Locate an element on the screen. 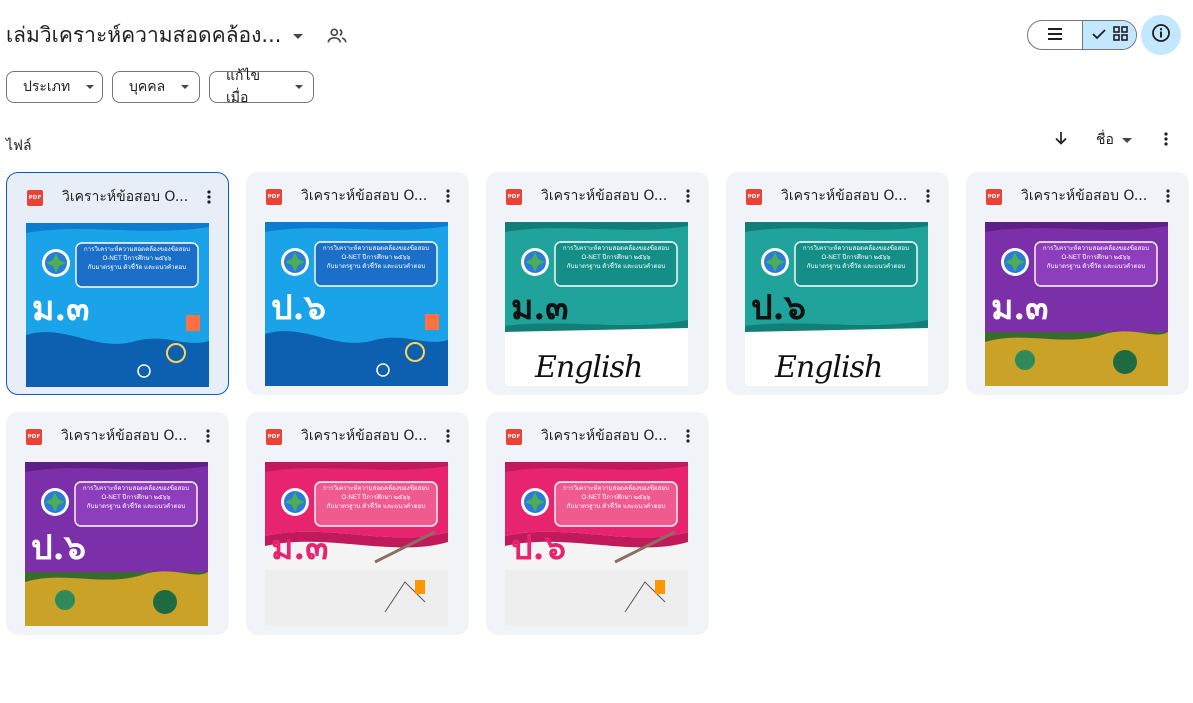  people-icon is located at coordinates (337, 36).